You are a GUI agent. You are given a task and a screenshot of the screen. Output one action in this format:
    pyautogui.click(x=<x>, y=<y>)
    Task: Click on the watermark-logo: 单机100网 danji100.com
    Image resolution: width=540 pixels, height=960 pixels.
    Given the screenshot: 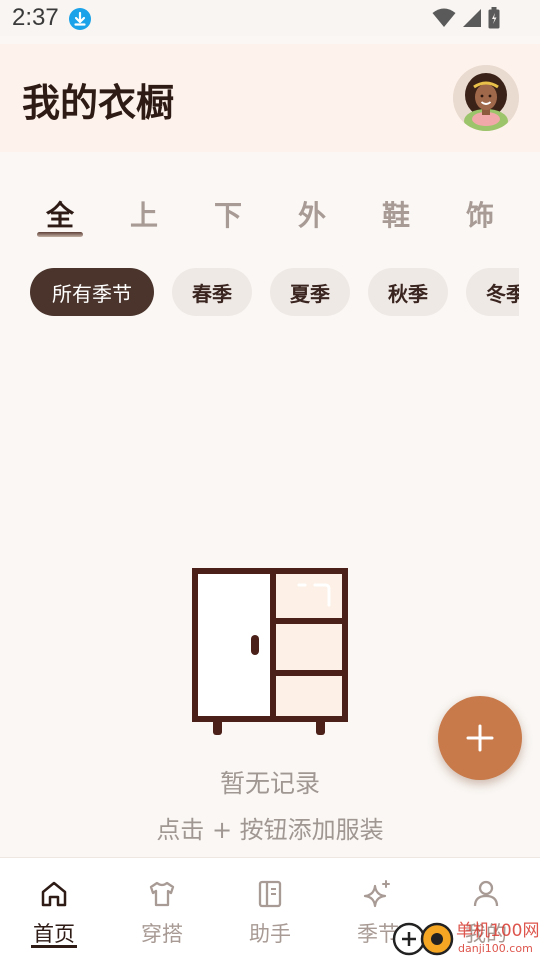 What is the action you would take?
    pyautogui.click(x=466, y=937)
    